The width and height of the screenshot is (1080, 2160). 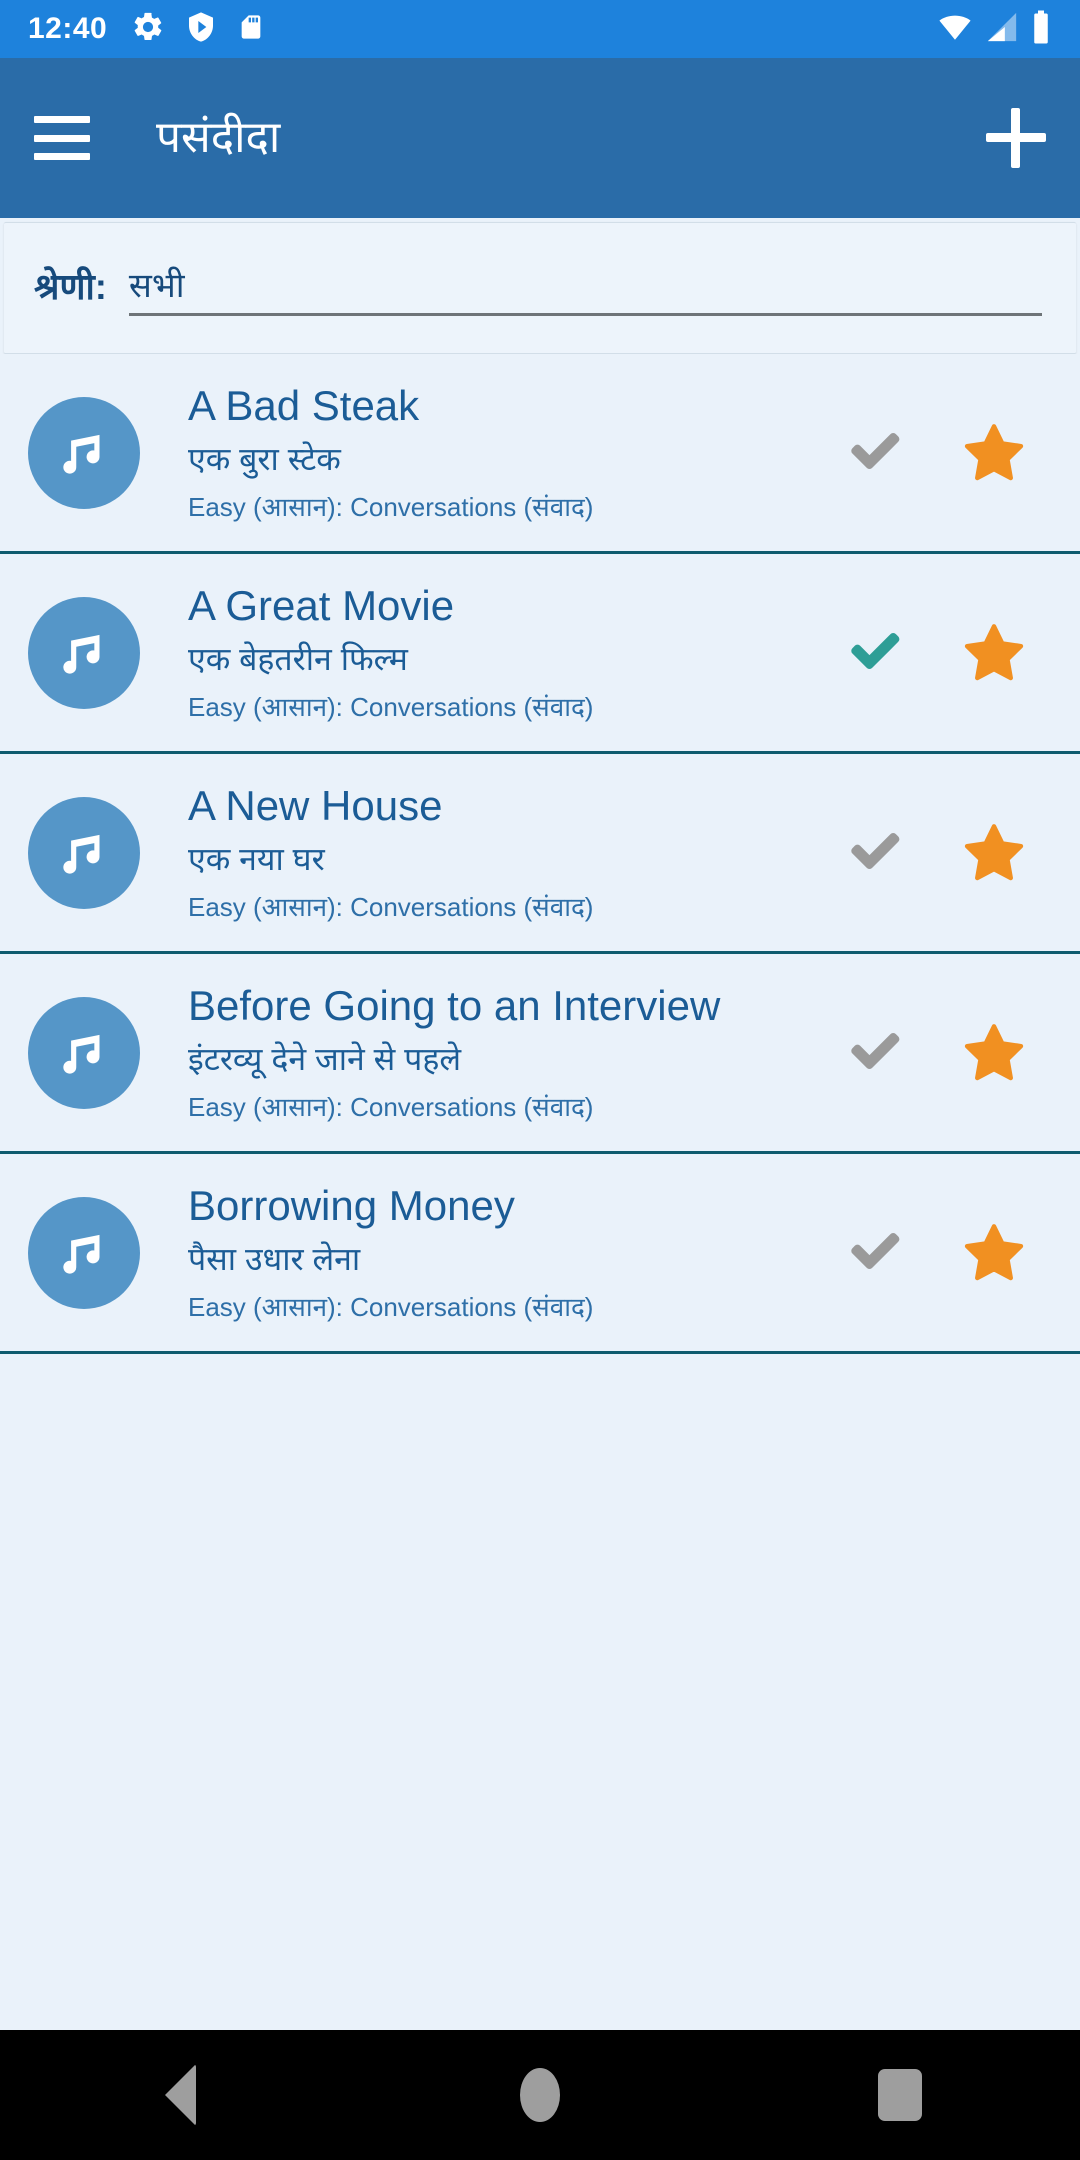 What do you see at coordinates (1016, 138) in the screenshot?
I see `plus-icon` at bounding box center [1016, 138].